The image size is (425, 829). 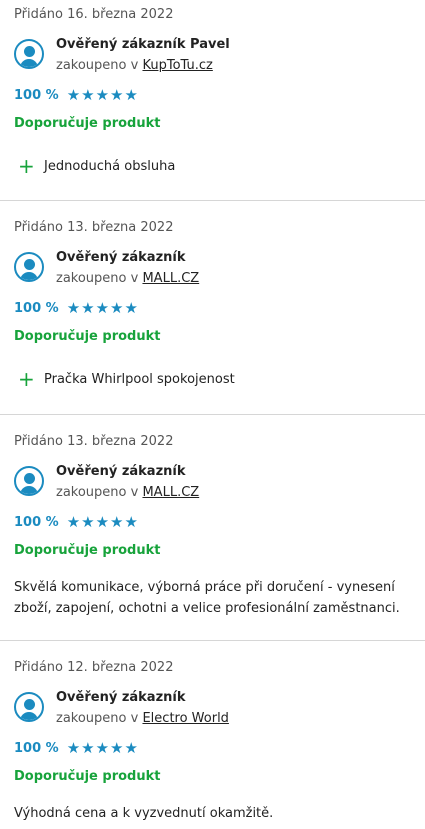 What do you see at coordinates (139, 379) in the screenshot?
I see `pro-text: Pračka Whirlpool spokojenost` at bounding box center [139, 379].